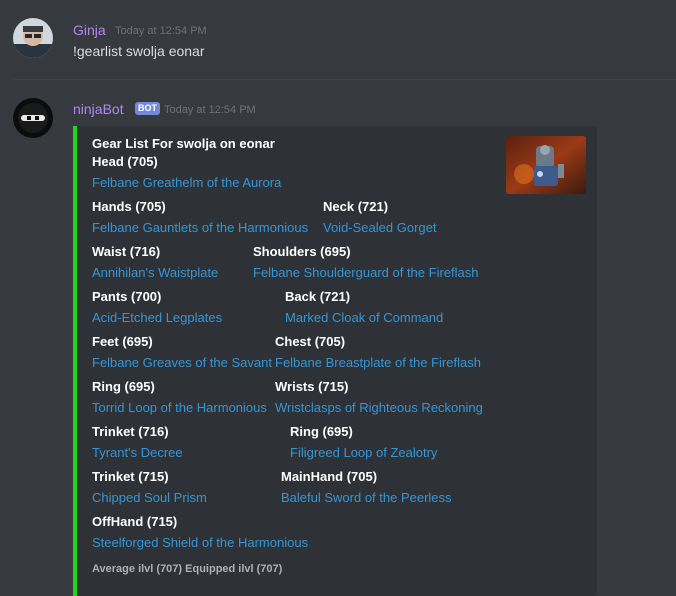 This screenshot has width=676, height=596. Describe the element at coordinates (149, 497) in the screenshot. I see `field-value-trinket-2: Chipped Soul Prism` at that location.